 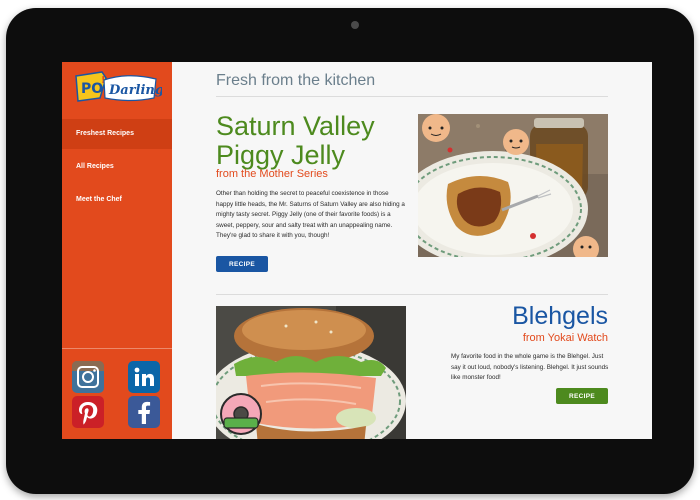 I want to click on recipe-photo-piggy-jelly, so click(x=513, y=185).